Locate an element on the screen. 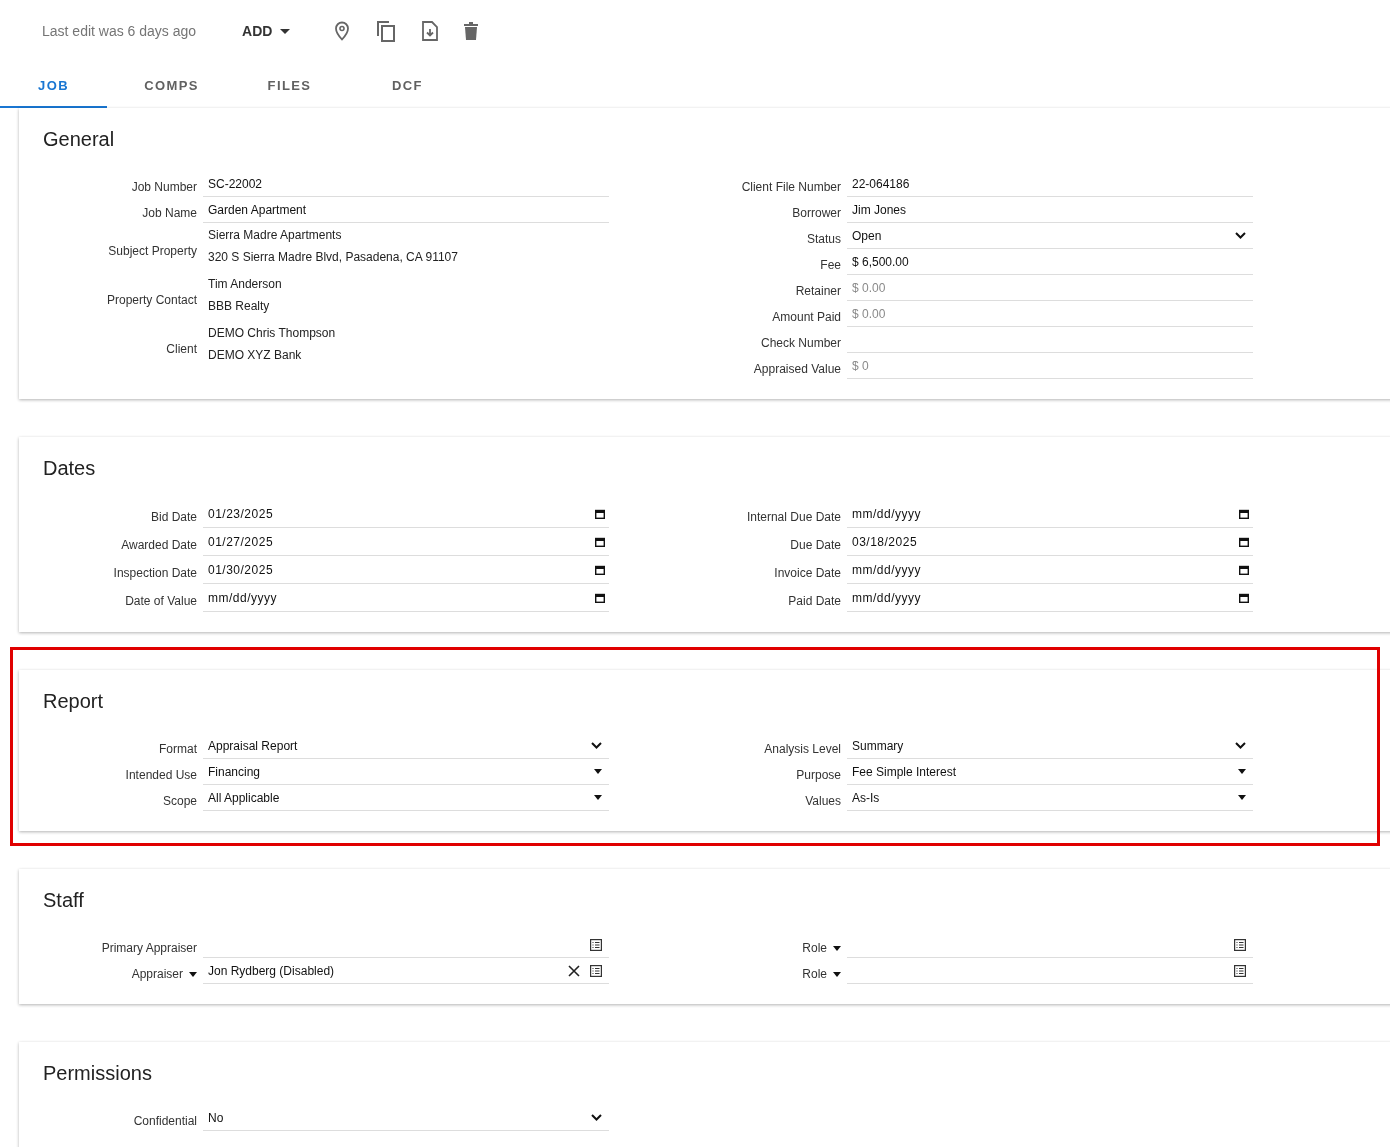 This screenshot has height=1147, width=1390. field-label: Format is located at coordinates (178, 749).